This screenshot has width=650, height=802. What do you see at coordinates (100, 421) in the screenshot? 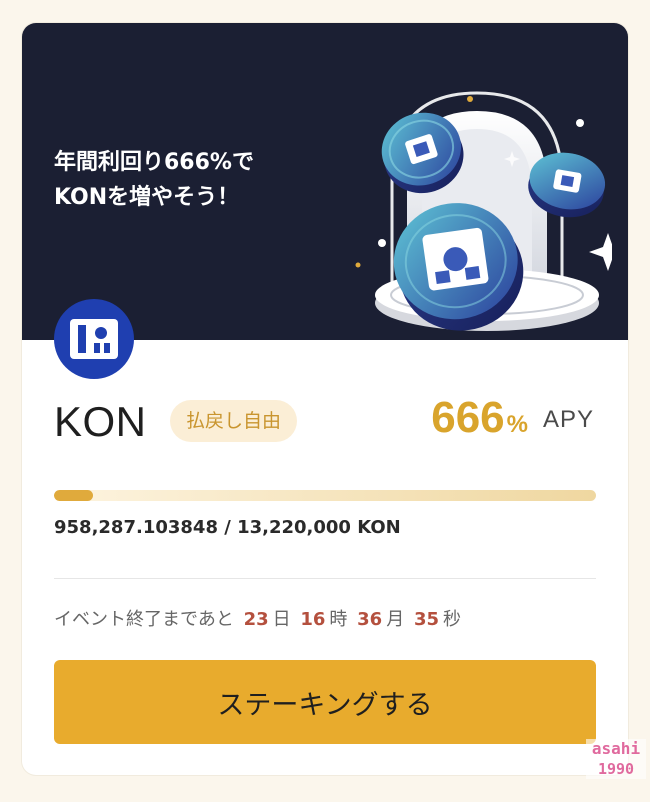
I see `token-name: KON` at bounding box center [100, 421].